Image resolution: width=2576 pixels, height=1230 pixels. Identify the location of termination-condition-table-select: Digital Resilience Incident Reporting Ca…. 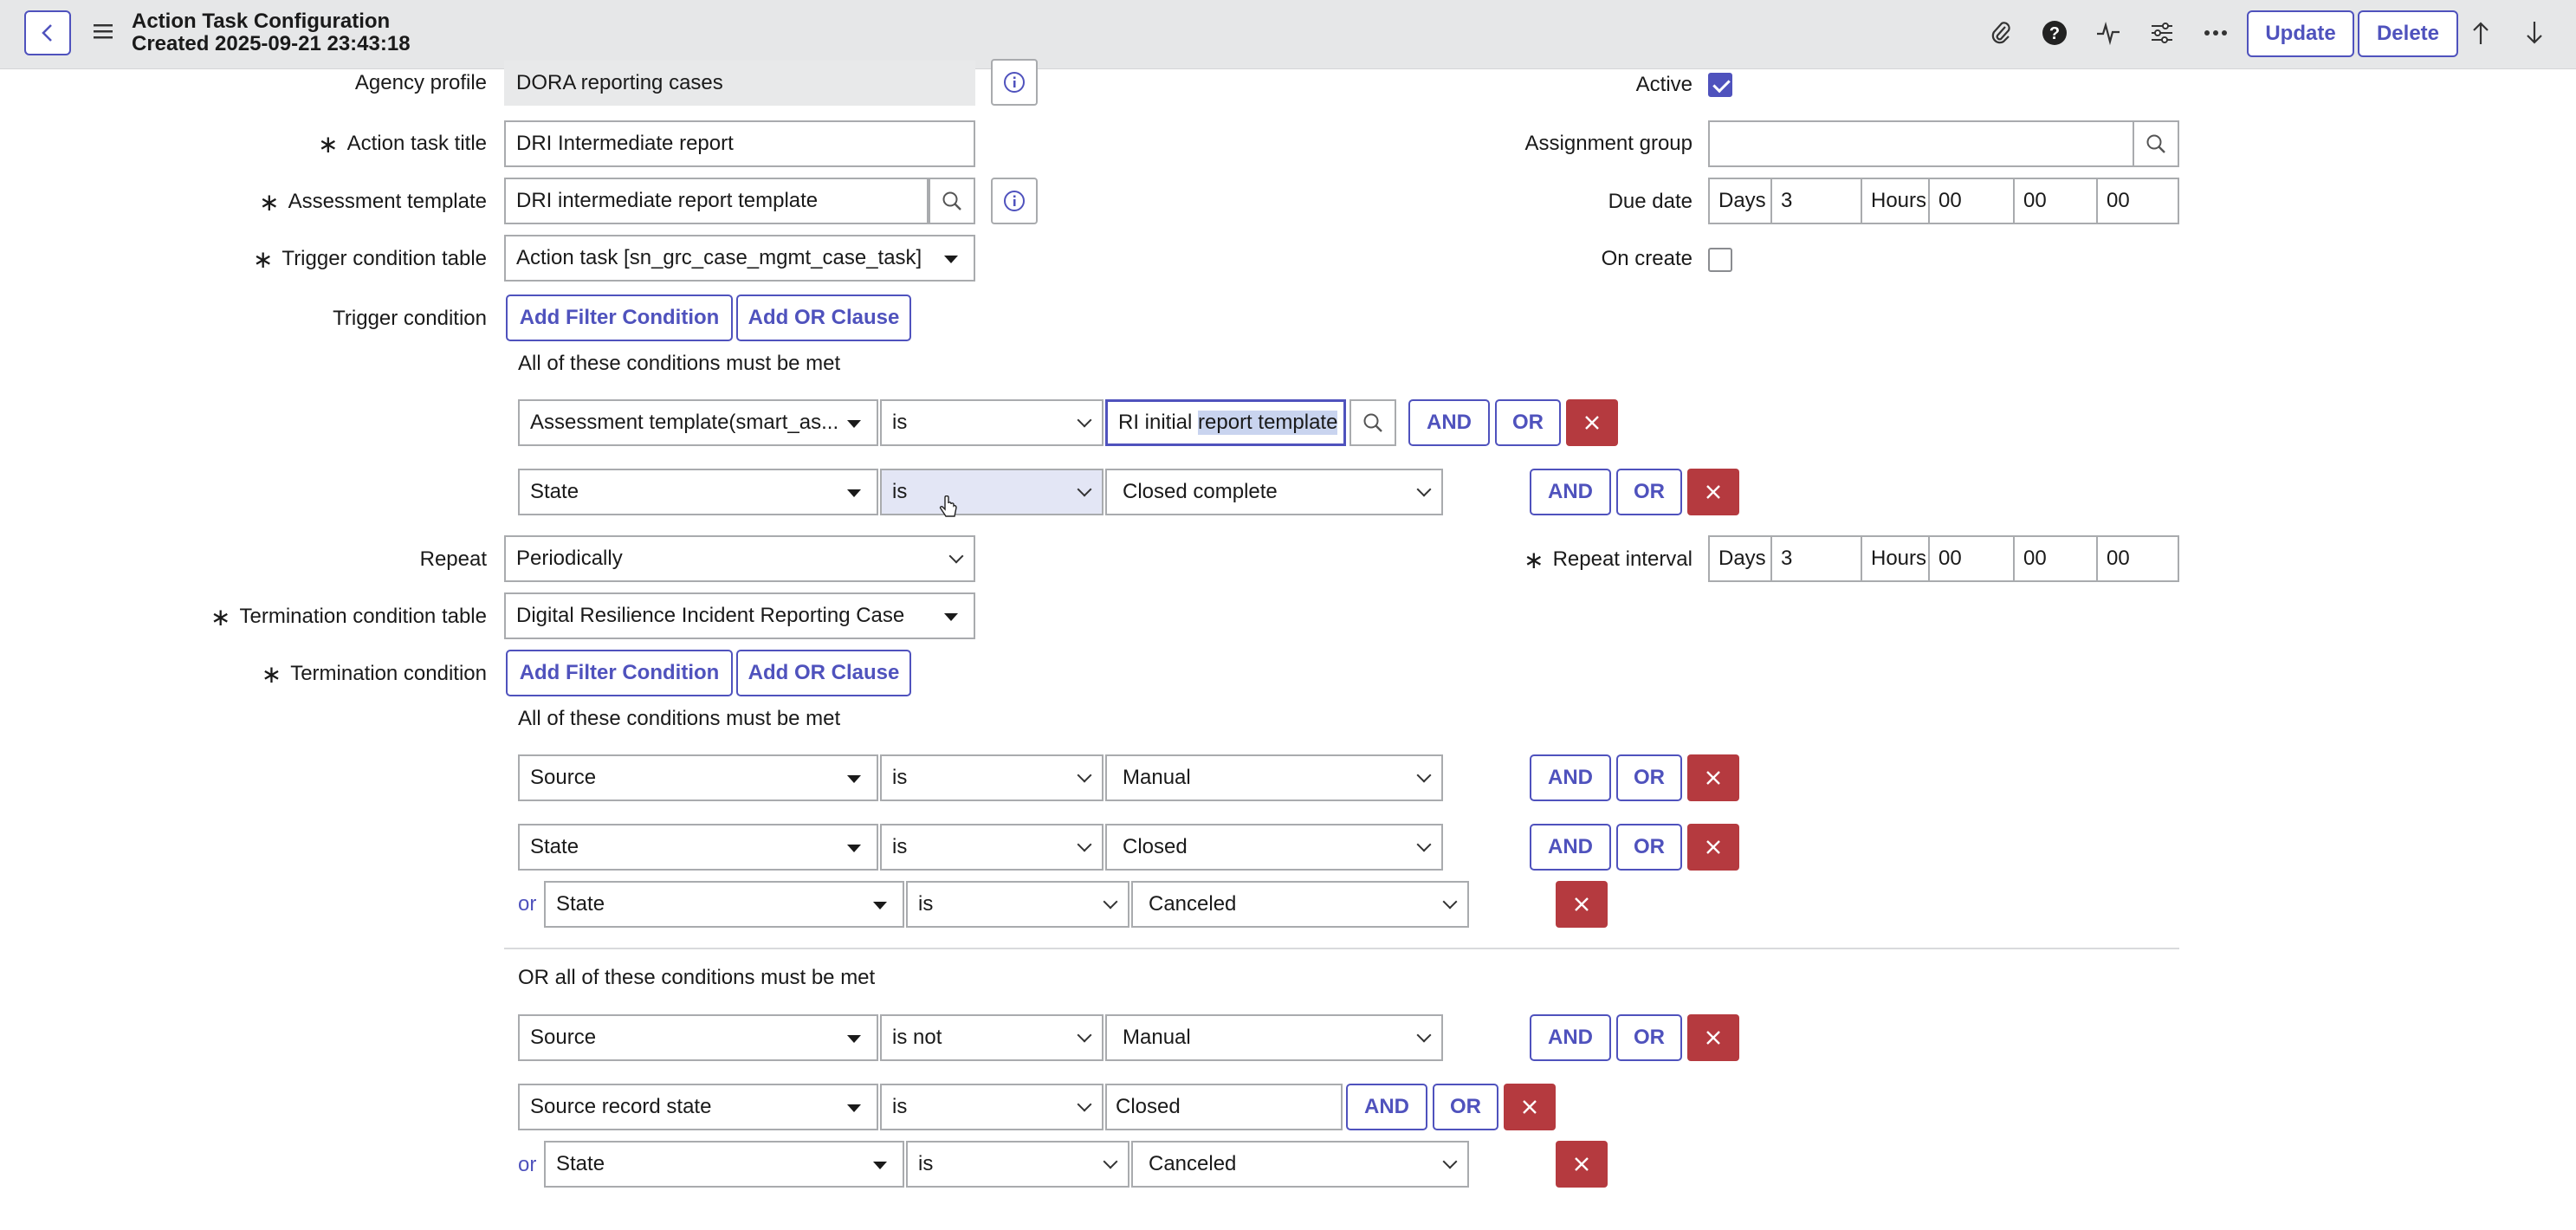
(739, 615).